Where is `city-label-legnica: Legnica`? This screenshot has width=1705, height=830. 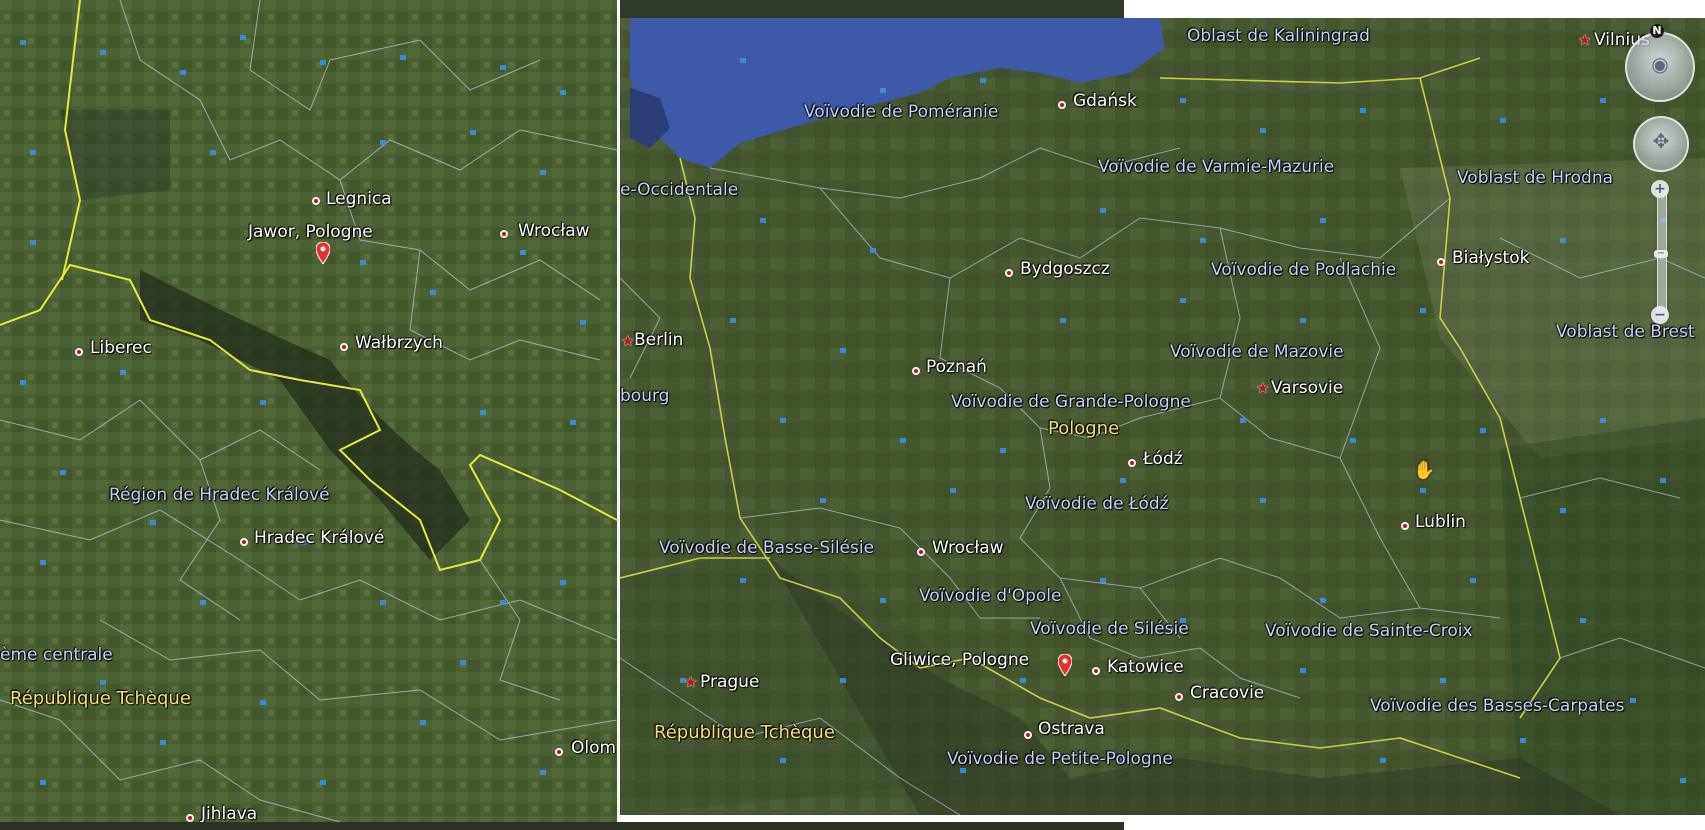
city-label-legnica: Legnica is located at coordinates (359, 199).